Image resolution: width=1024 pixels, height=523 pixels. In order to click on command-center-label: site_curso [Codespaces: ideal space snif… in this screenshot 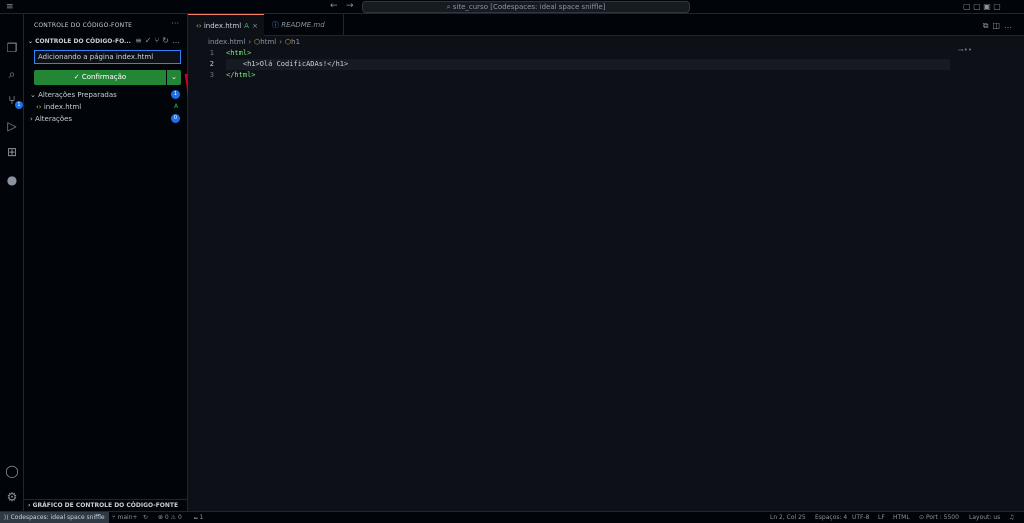, I will do `click(529, 7)`.